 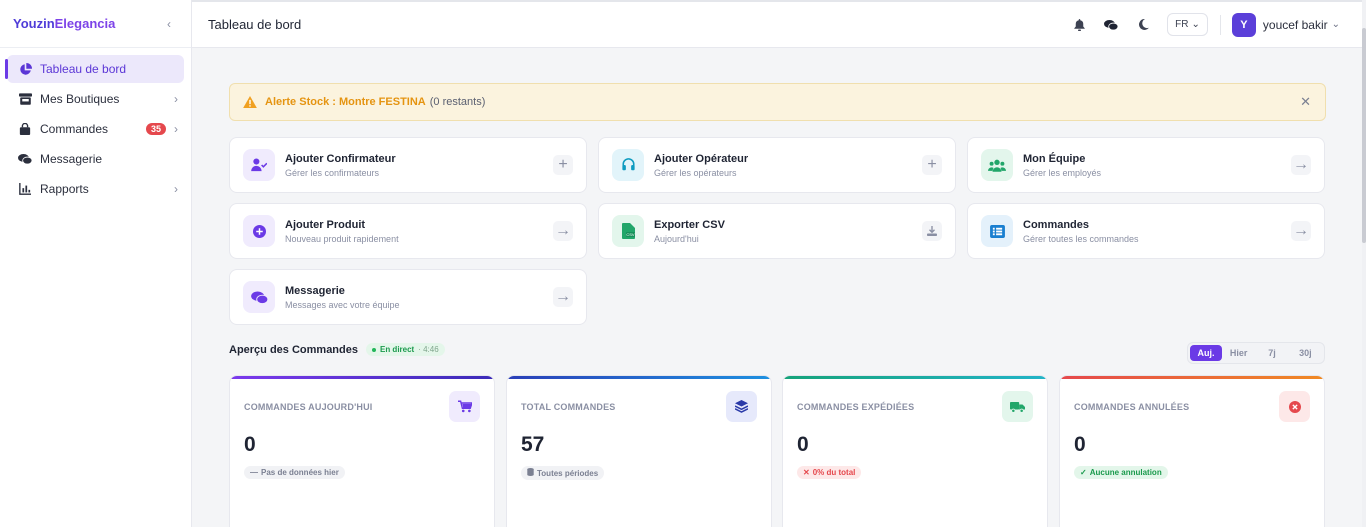 What do you see at coordinates (777, 24) in the screenshot?
I see `top-bar: Tableau de bord FR ⌄ Y youcef bakir ⌄` at bounding box center [777, 24].